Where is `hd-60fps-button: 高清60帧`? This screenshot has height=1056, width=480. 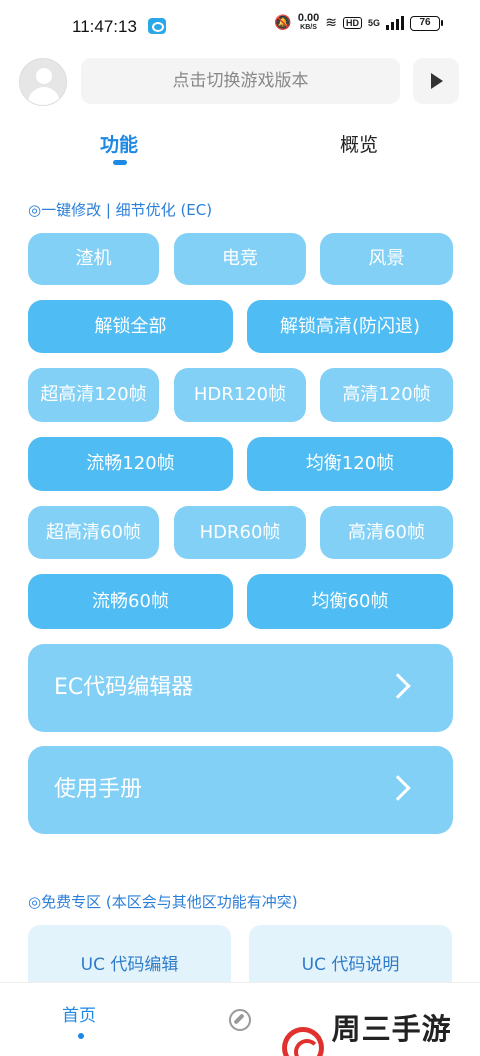 hd-60fps-button: 高清60帧 is located at coordinates (386, 532).